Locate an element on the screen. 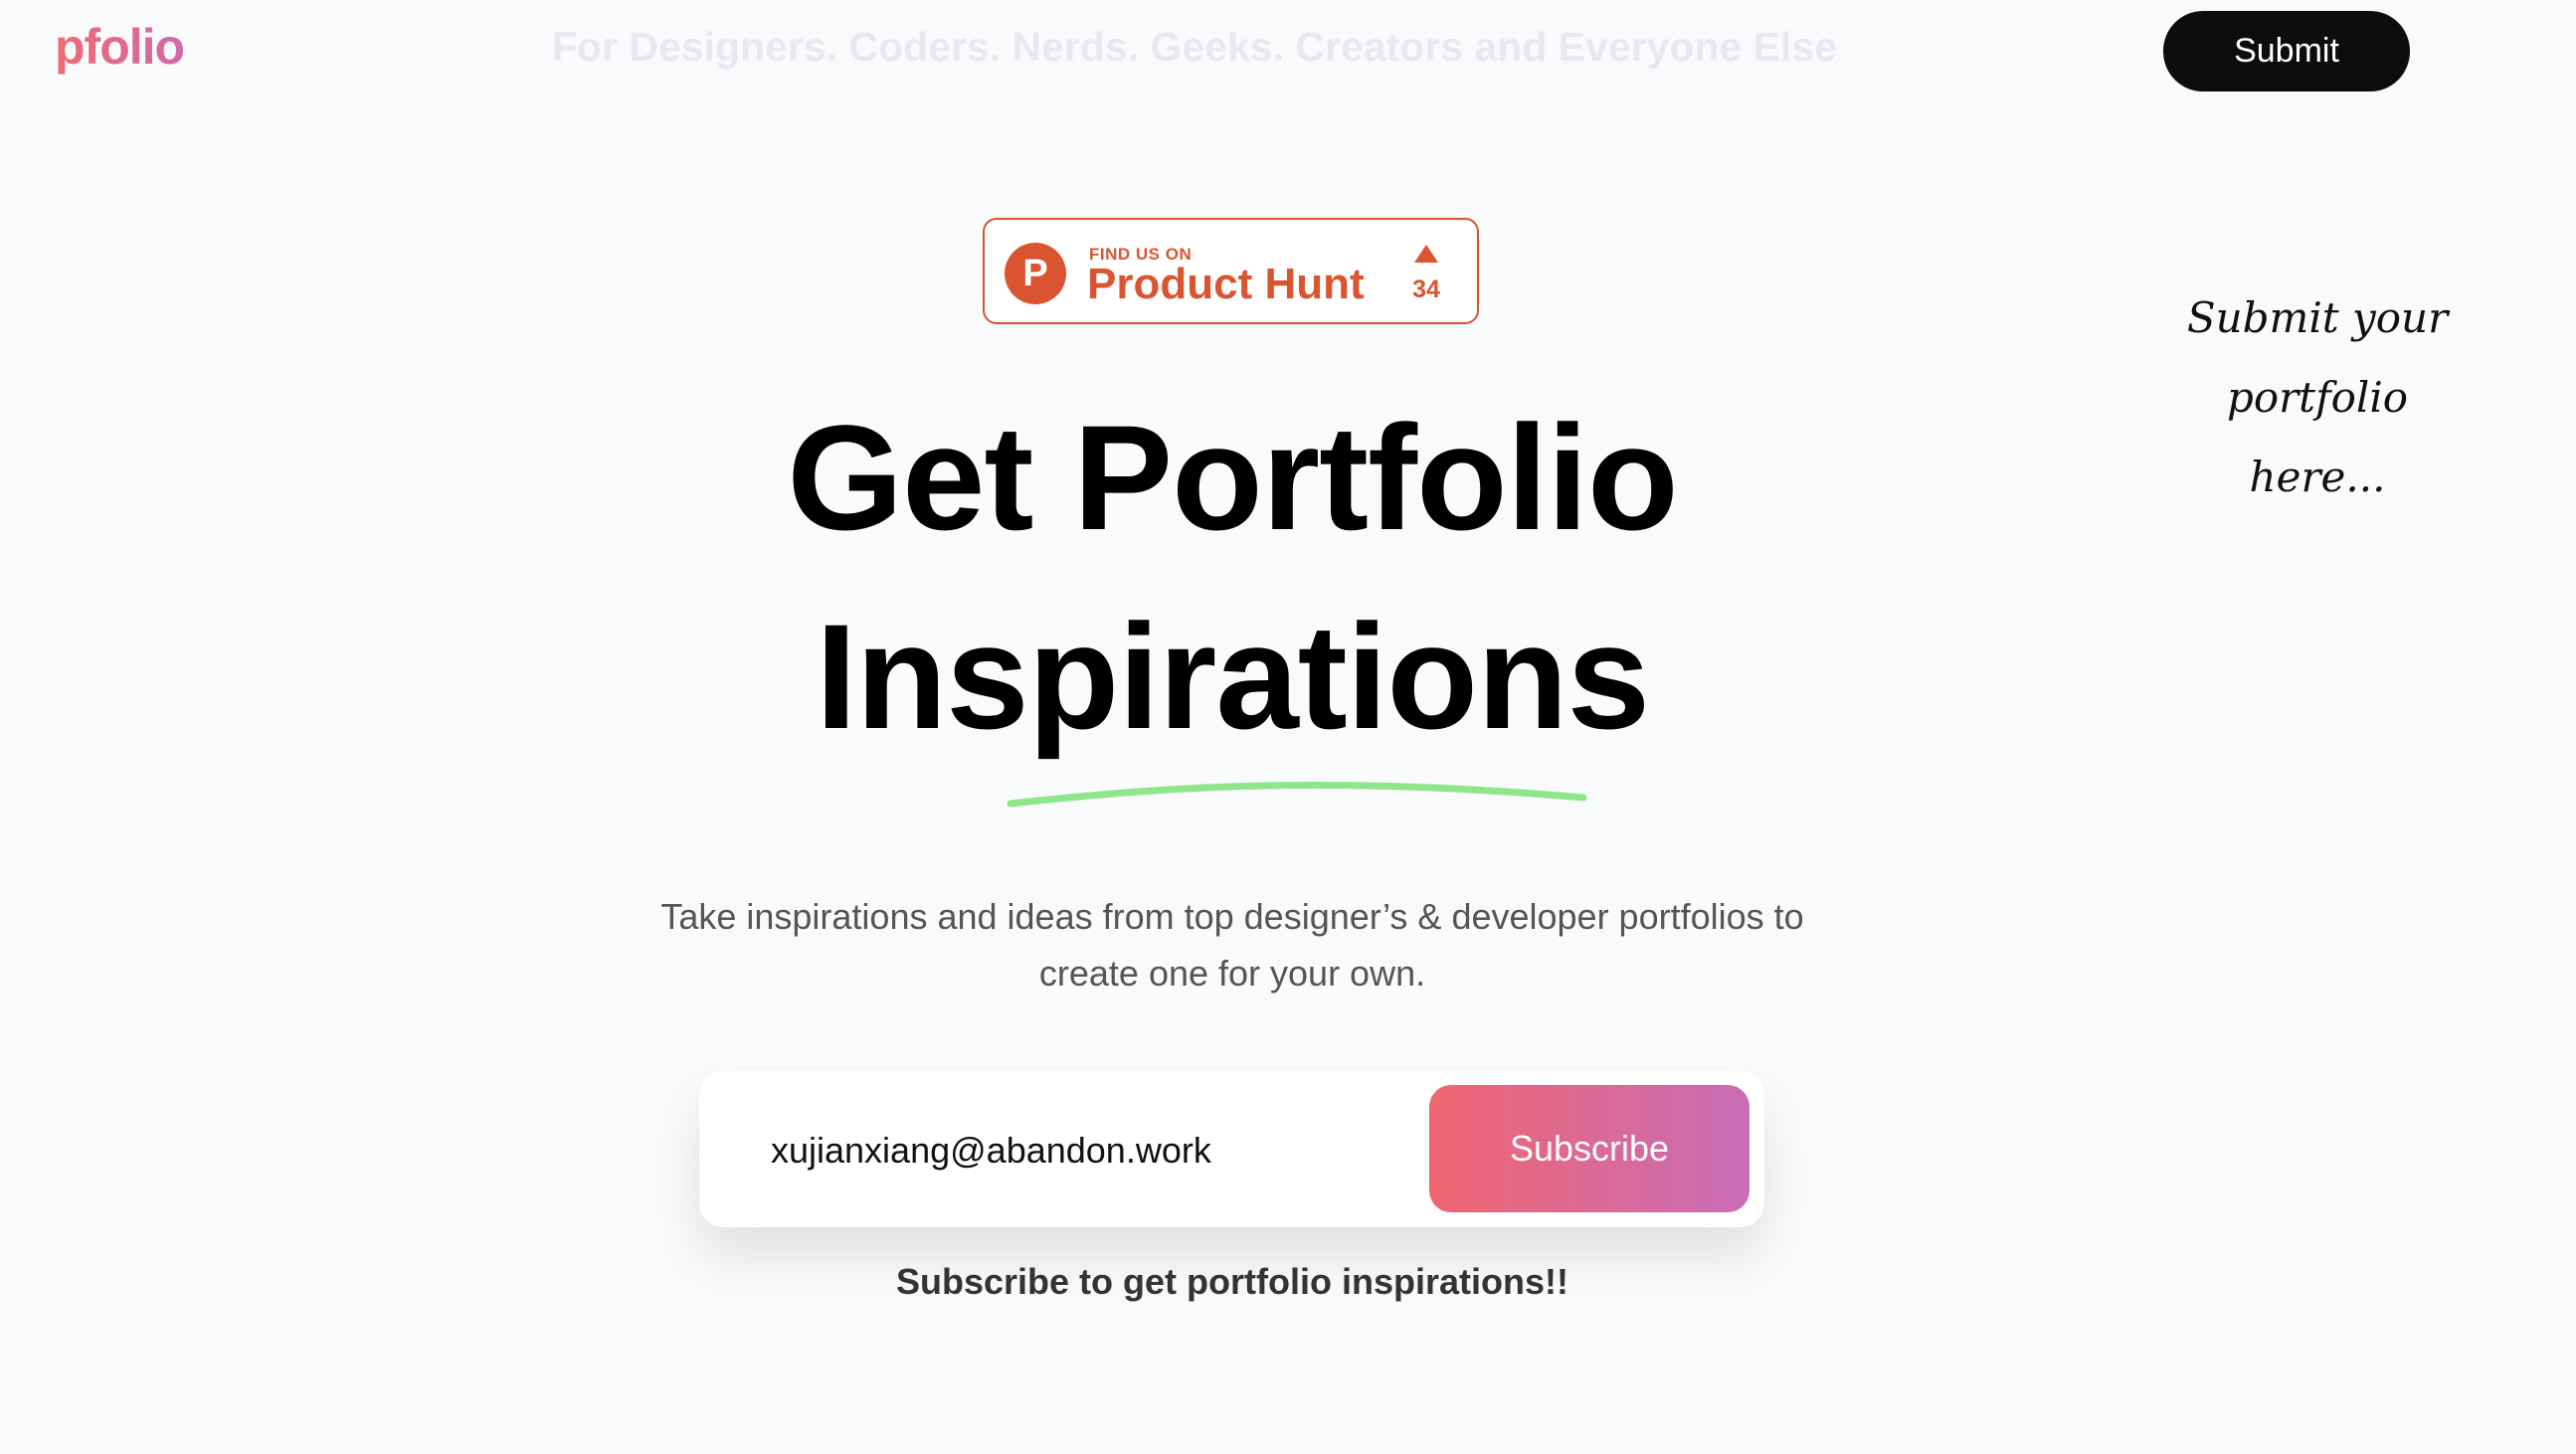  product-hunt-name: Product Hunt is located at coordinates (1226, 284).